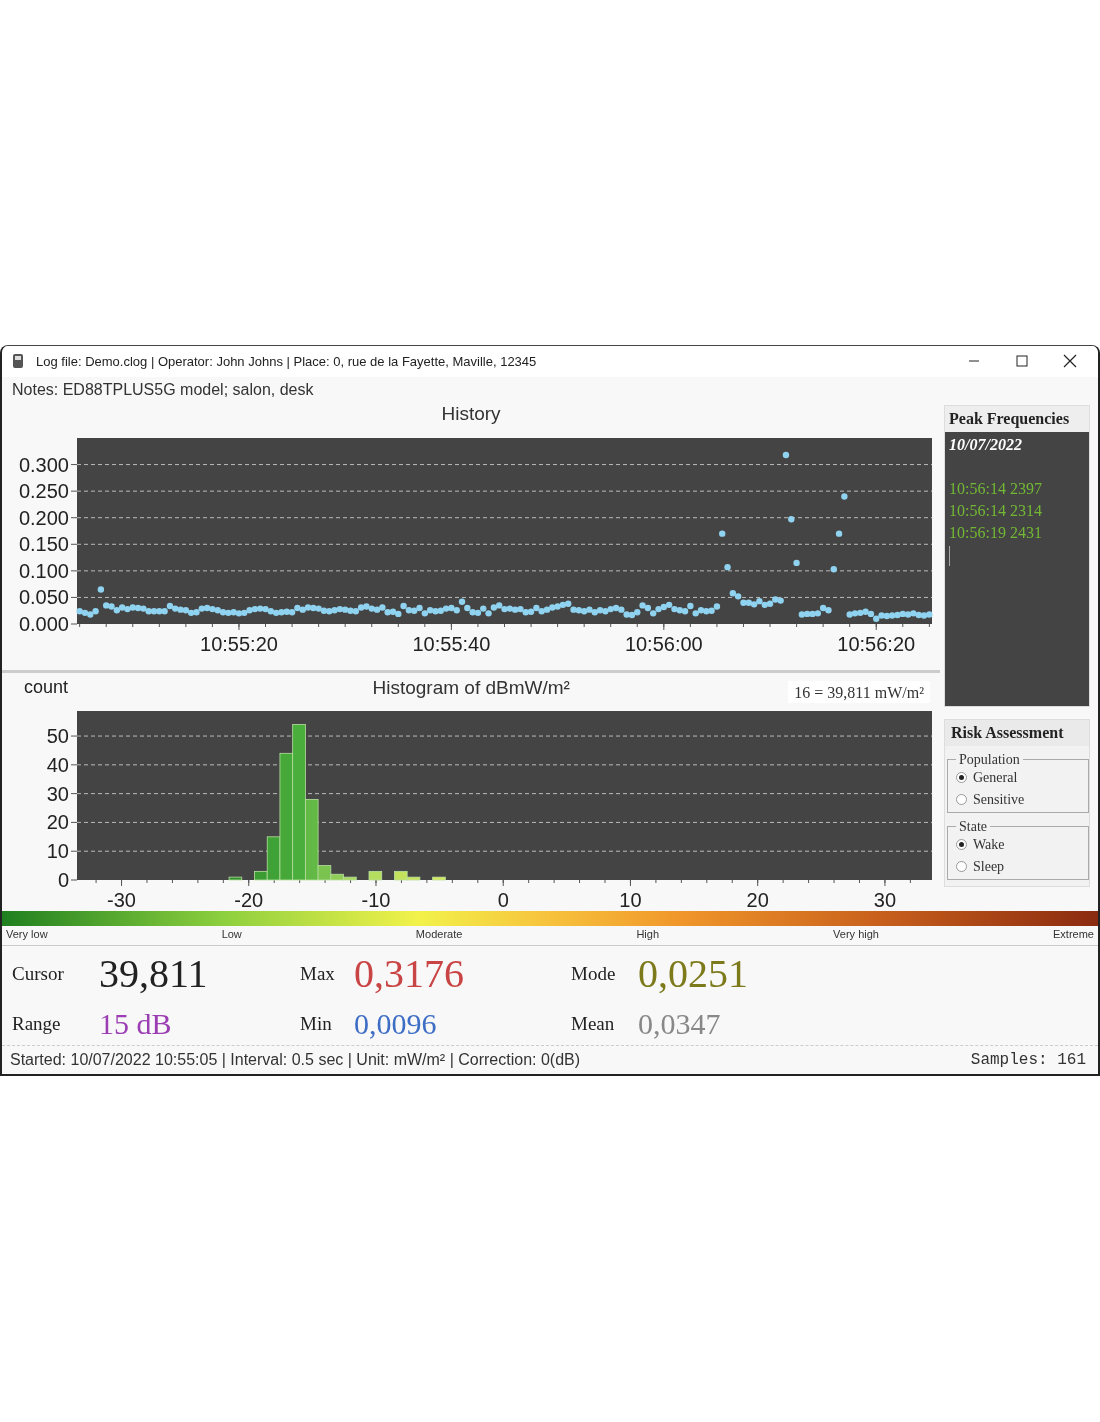 Image resolution: width=1100 pixels, height=1422 pixels. Describe the element at coordinates (57, 764) in the screenshot. I see `axis-label: 40` at that location.